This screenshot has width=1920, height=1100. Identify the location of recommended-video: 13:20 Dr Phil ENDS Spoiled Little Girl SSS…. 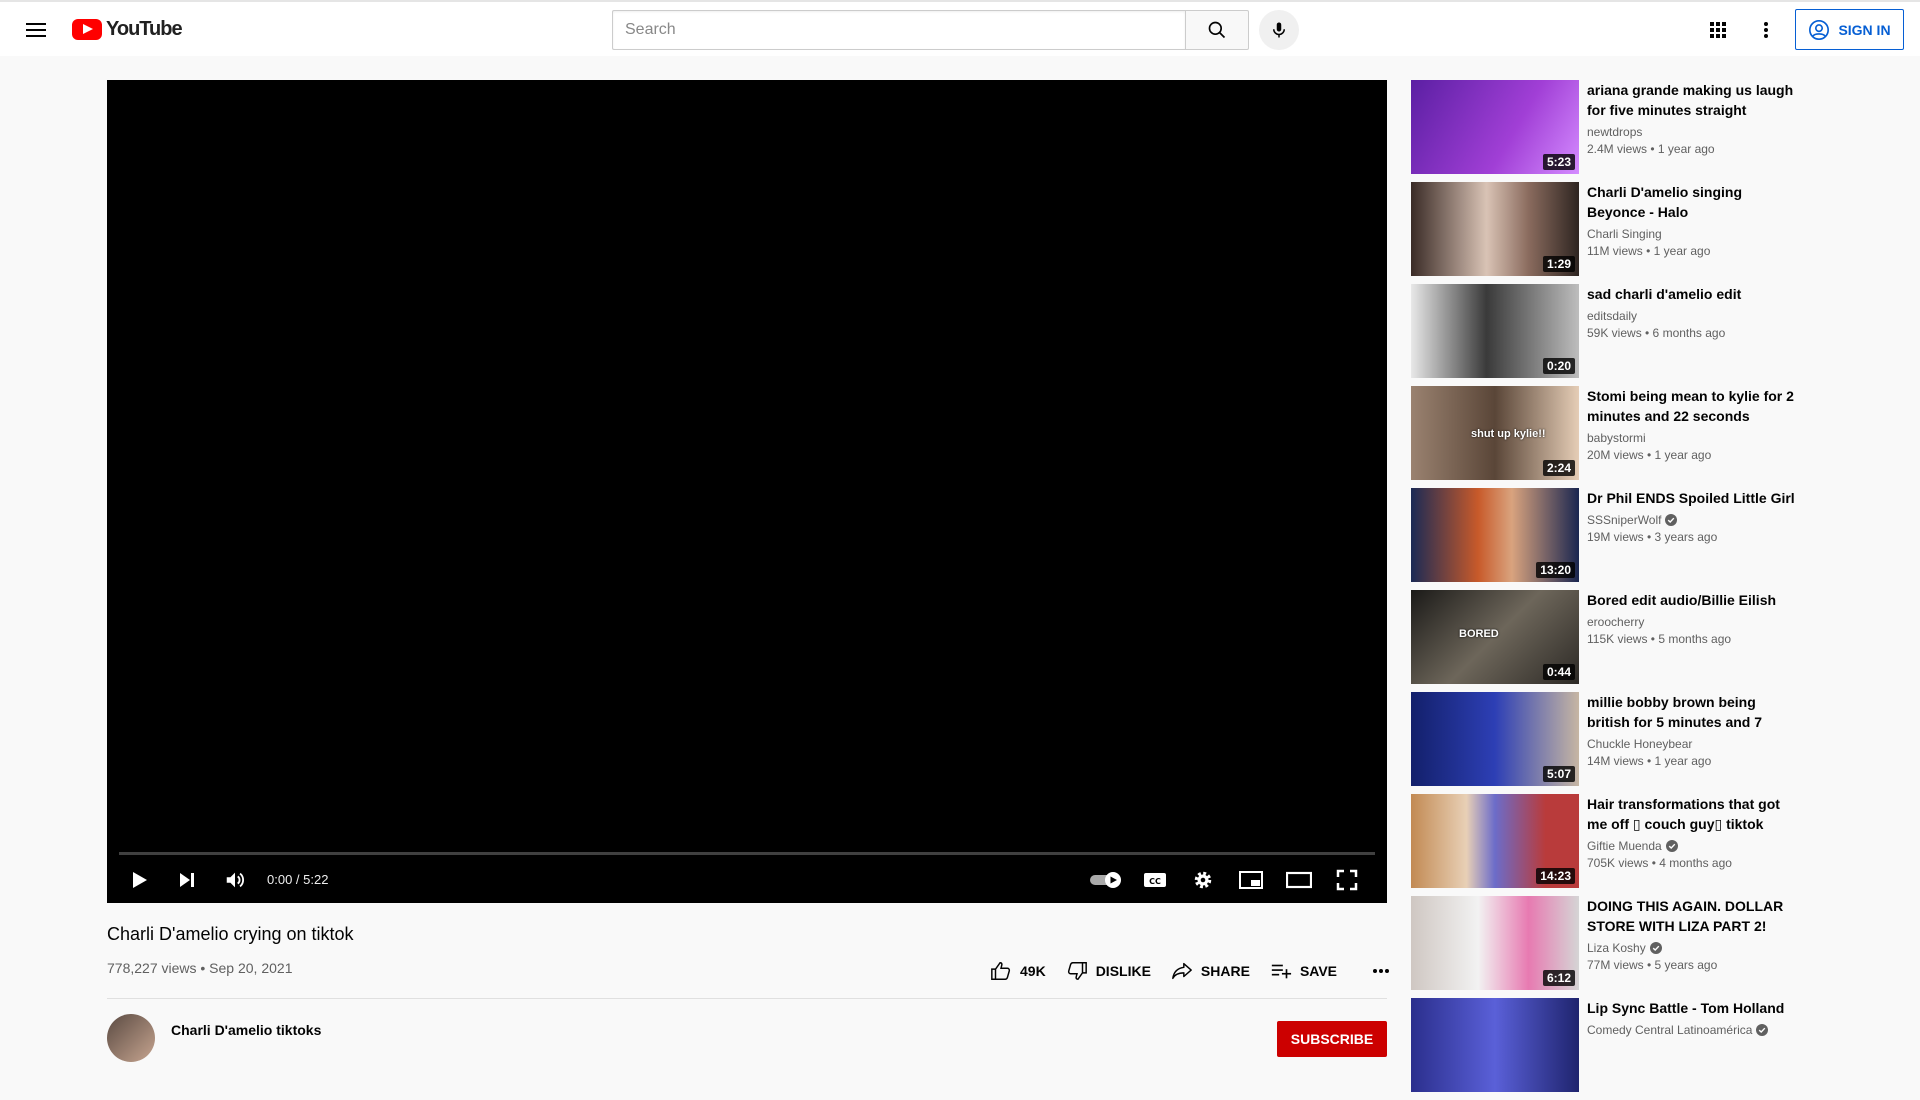
(1606, 535).